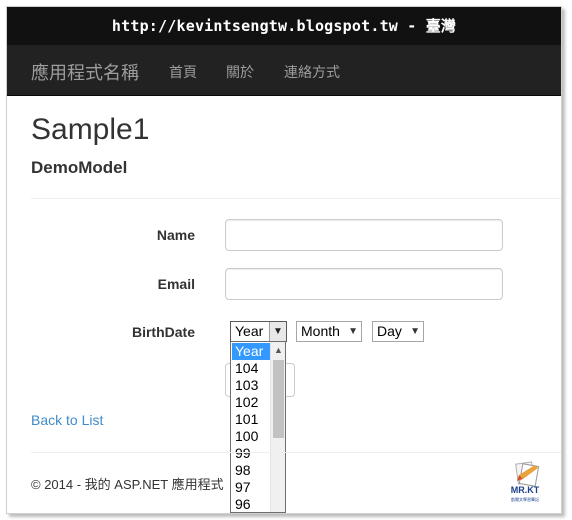 Image resolution: width=572 pixels, height=520 pixels. What do you see at coordinates (312, 72) in the screenshot?
I see `nav-item-contact: 連絡方式` at bounding box center [312, 72].